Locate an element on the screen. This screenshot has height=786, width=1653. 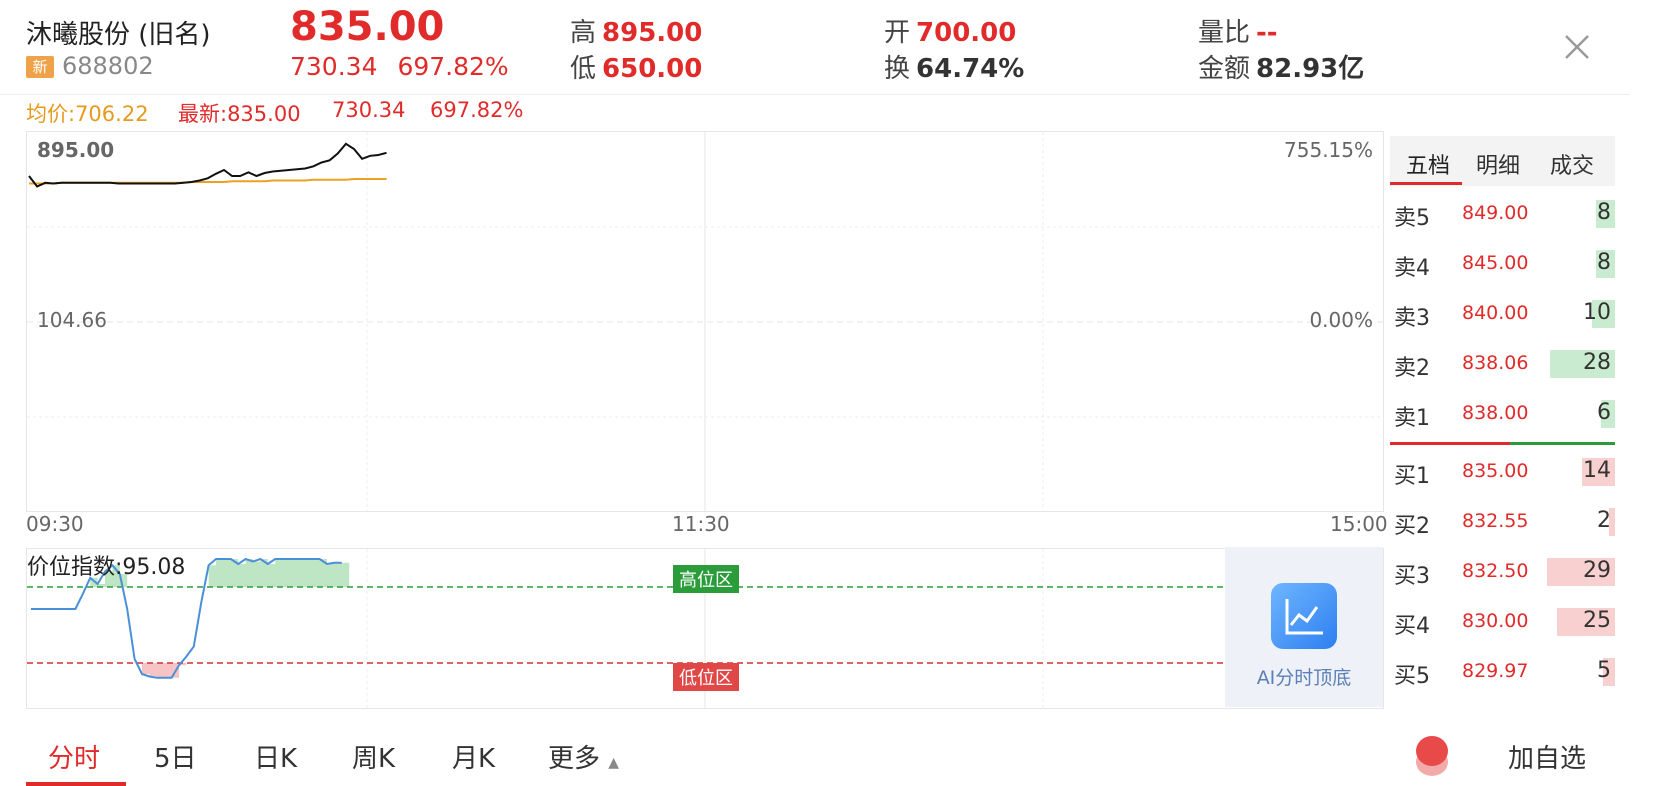
ask-row-3: 卖3 840.00 10 is located at coordinates (1502, 314).